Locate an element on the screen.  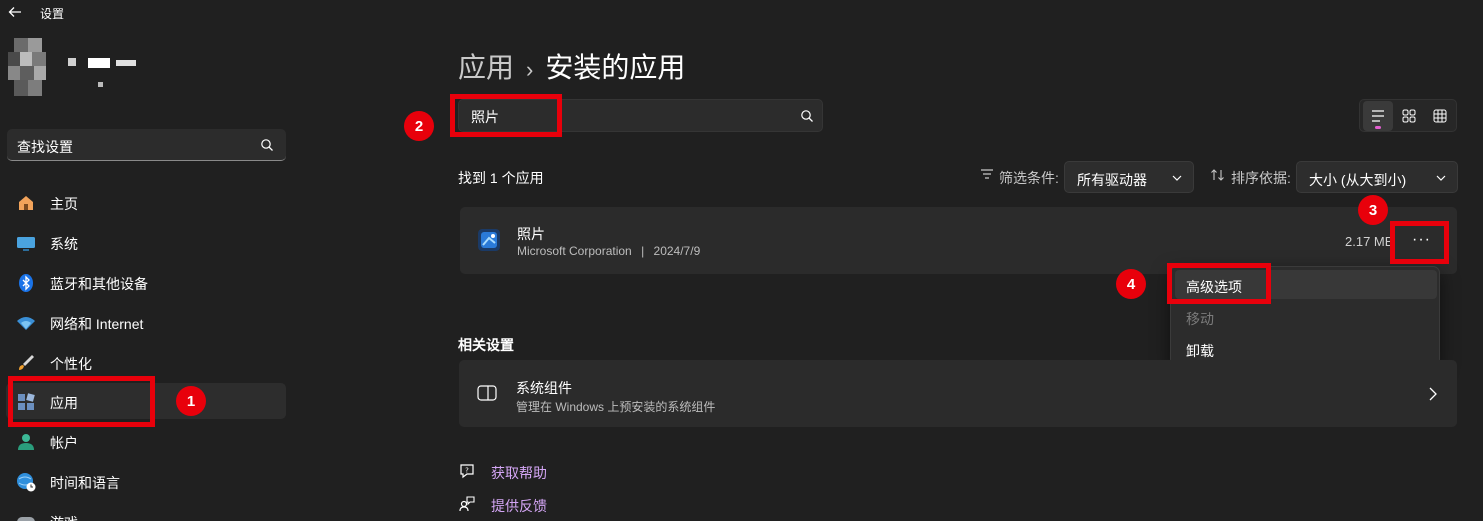
sort-value: 大小 (从大到小) is located at coordinates (1358, 180).